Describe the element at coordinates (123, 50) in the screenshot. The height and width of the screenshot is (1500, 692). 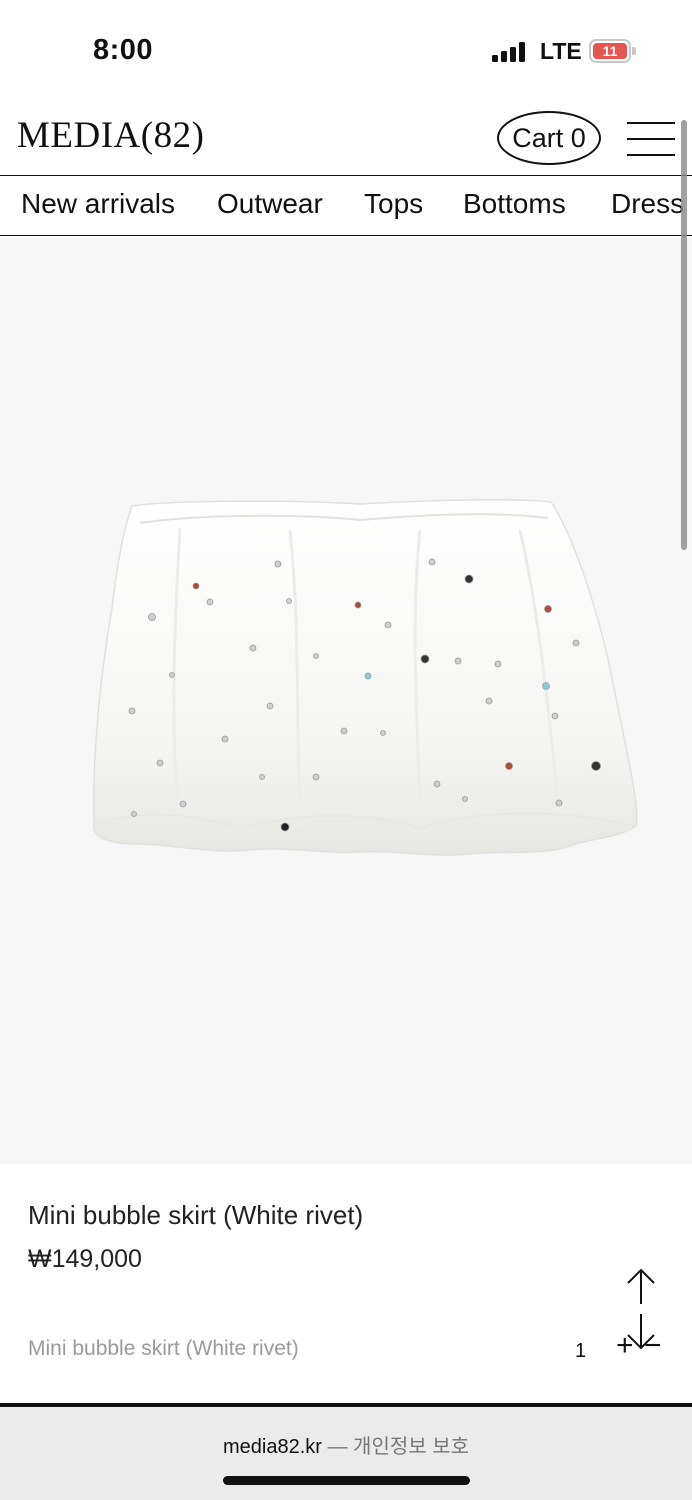
I see `status-time: 8:00` at that location.